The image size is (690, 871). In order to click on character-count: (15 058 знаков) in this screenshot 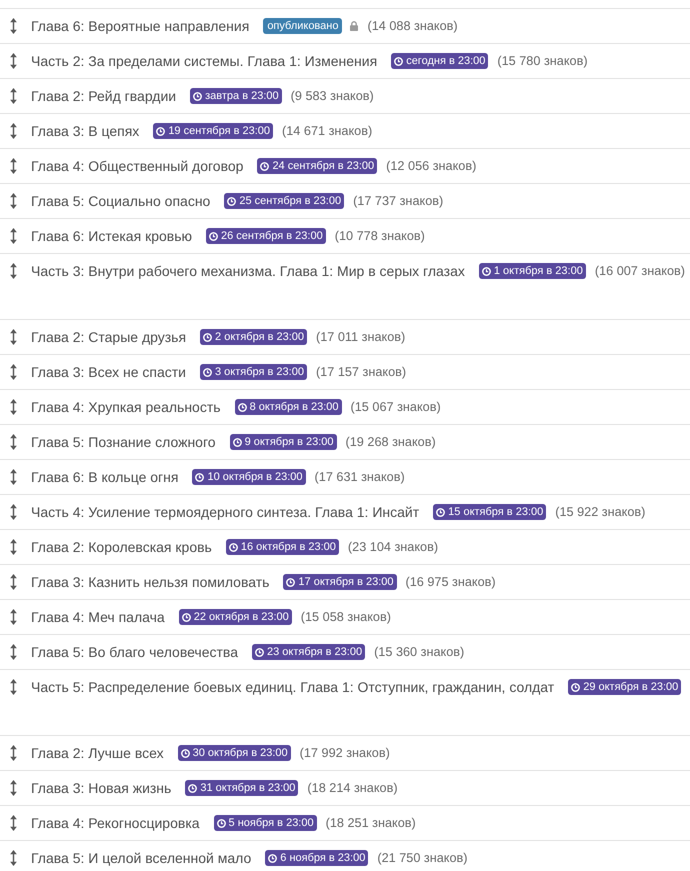, I will do `click(345, 617)`.